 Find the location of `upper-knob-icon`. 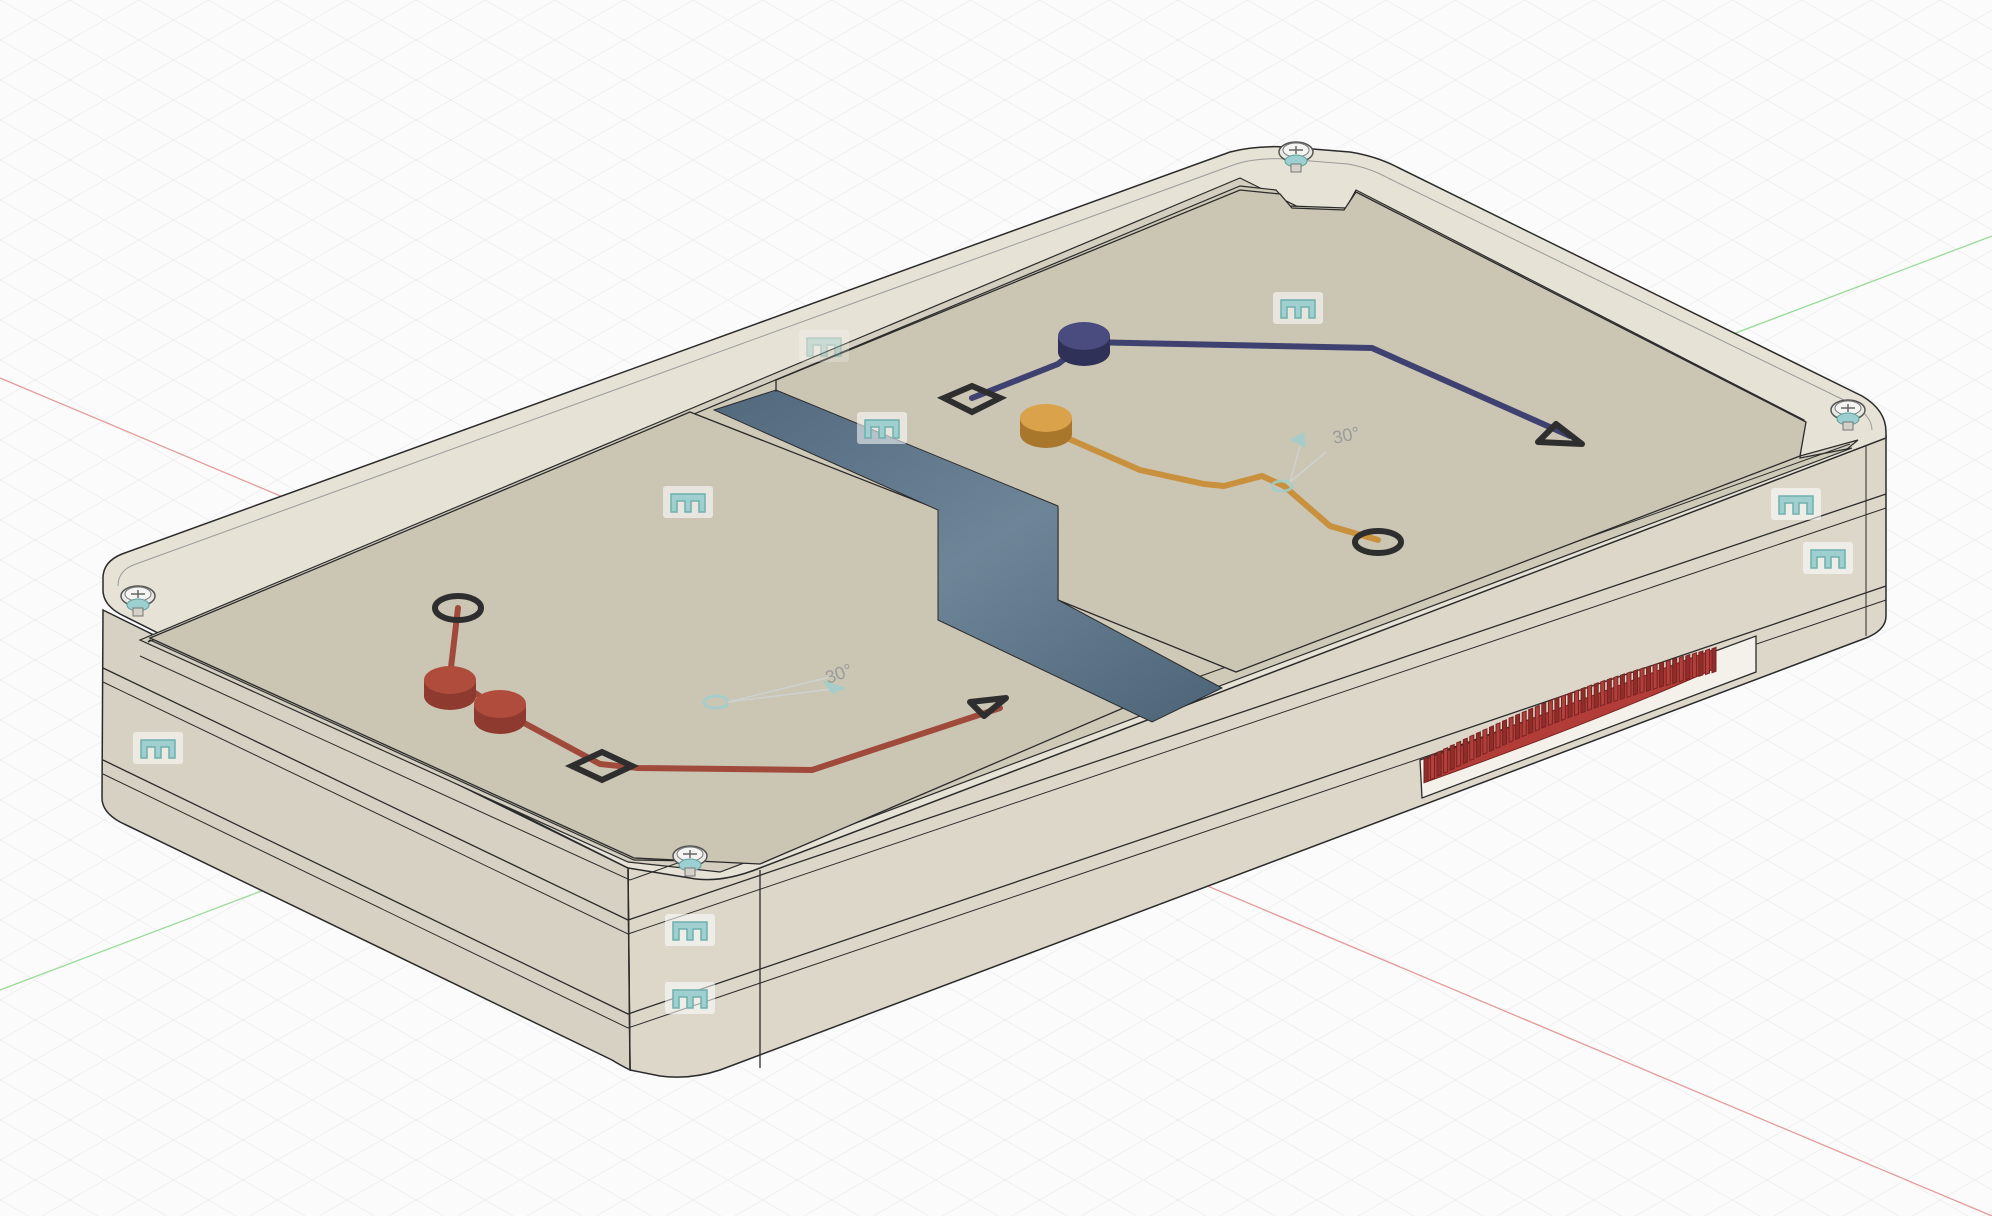

upper-knob-icon is located at coordinates (1084, 344).